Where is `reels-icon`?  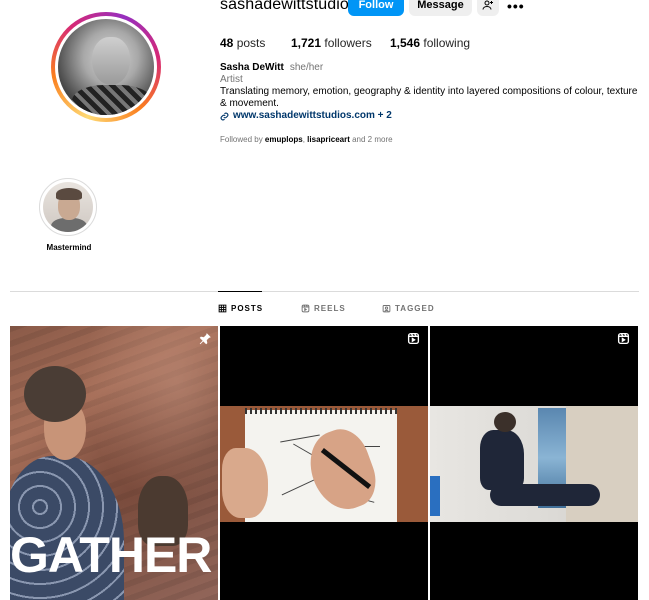 reels-icon is located at coordinates (305, 308).